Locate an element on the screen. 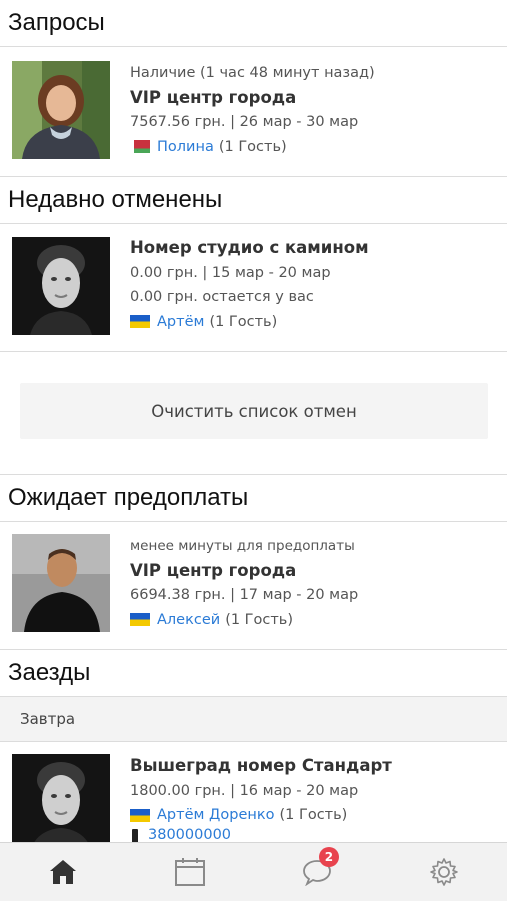 The height and width of the screenshot is (901, 507). section-title-prepayment: Ожидает предоплаты is located at coordinates (253, 498).